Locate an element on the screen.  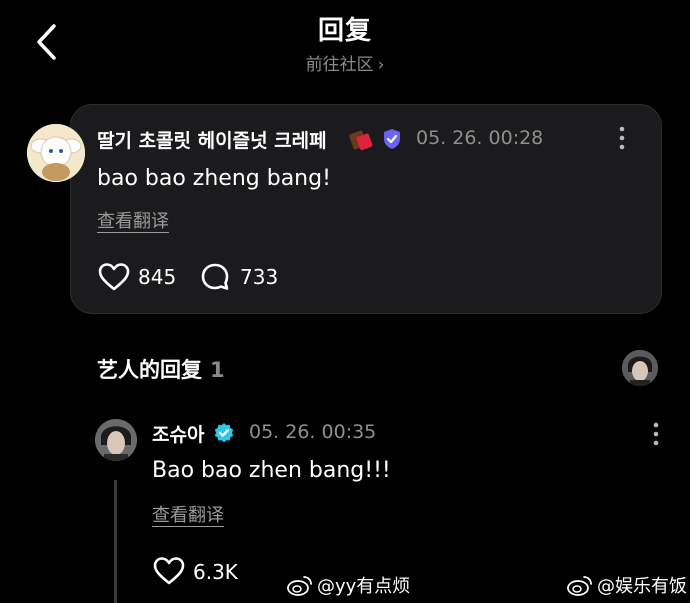
chevron-right-icon: › is located at coordinates (381, 65).